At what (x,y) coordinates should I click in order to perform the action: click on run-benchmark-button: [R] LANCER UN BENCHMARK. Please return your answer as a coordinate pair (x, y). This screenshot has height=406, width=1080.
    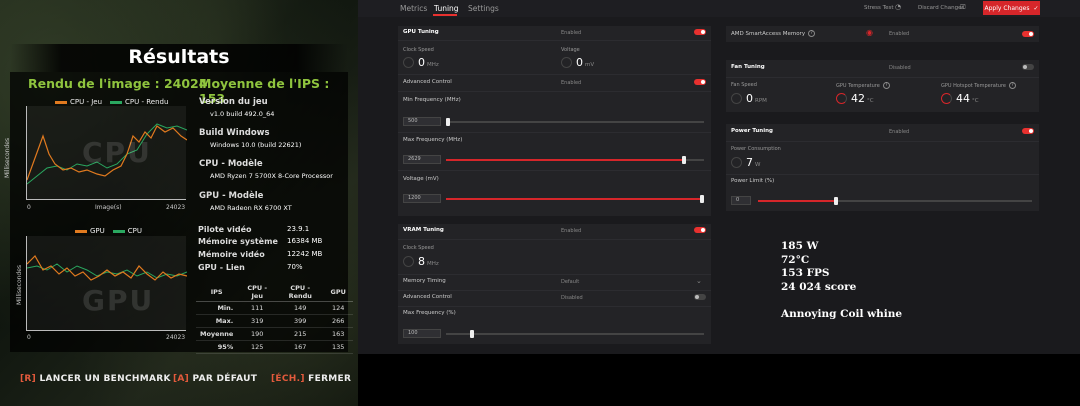
    Looking at the image, I should click on (95, 379).